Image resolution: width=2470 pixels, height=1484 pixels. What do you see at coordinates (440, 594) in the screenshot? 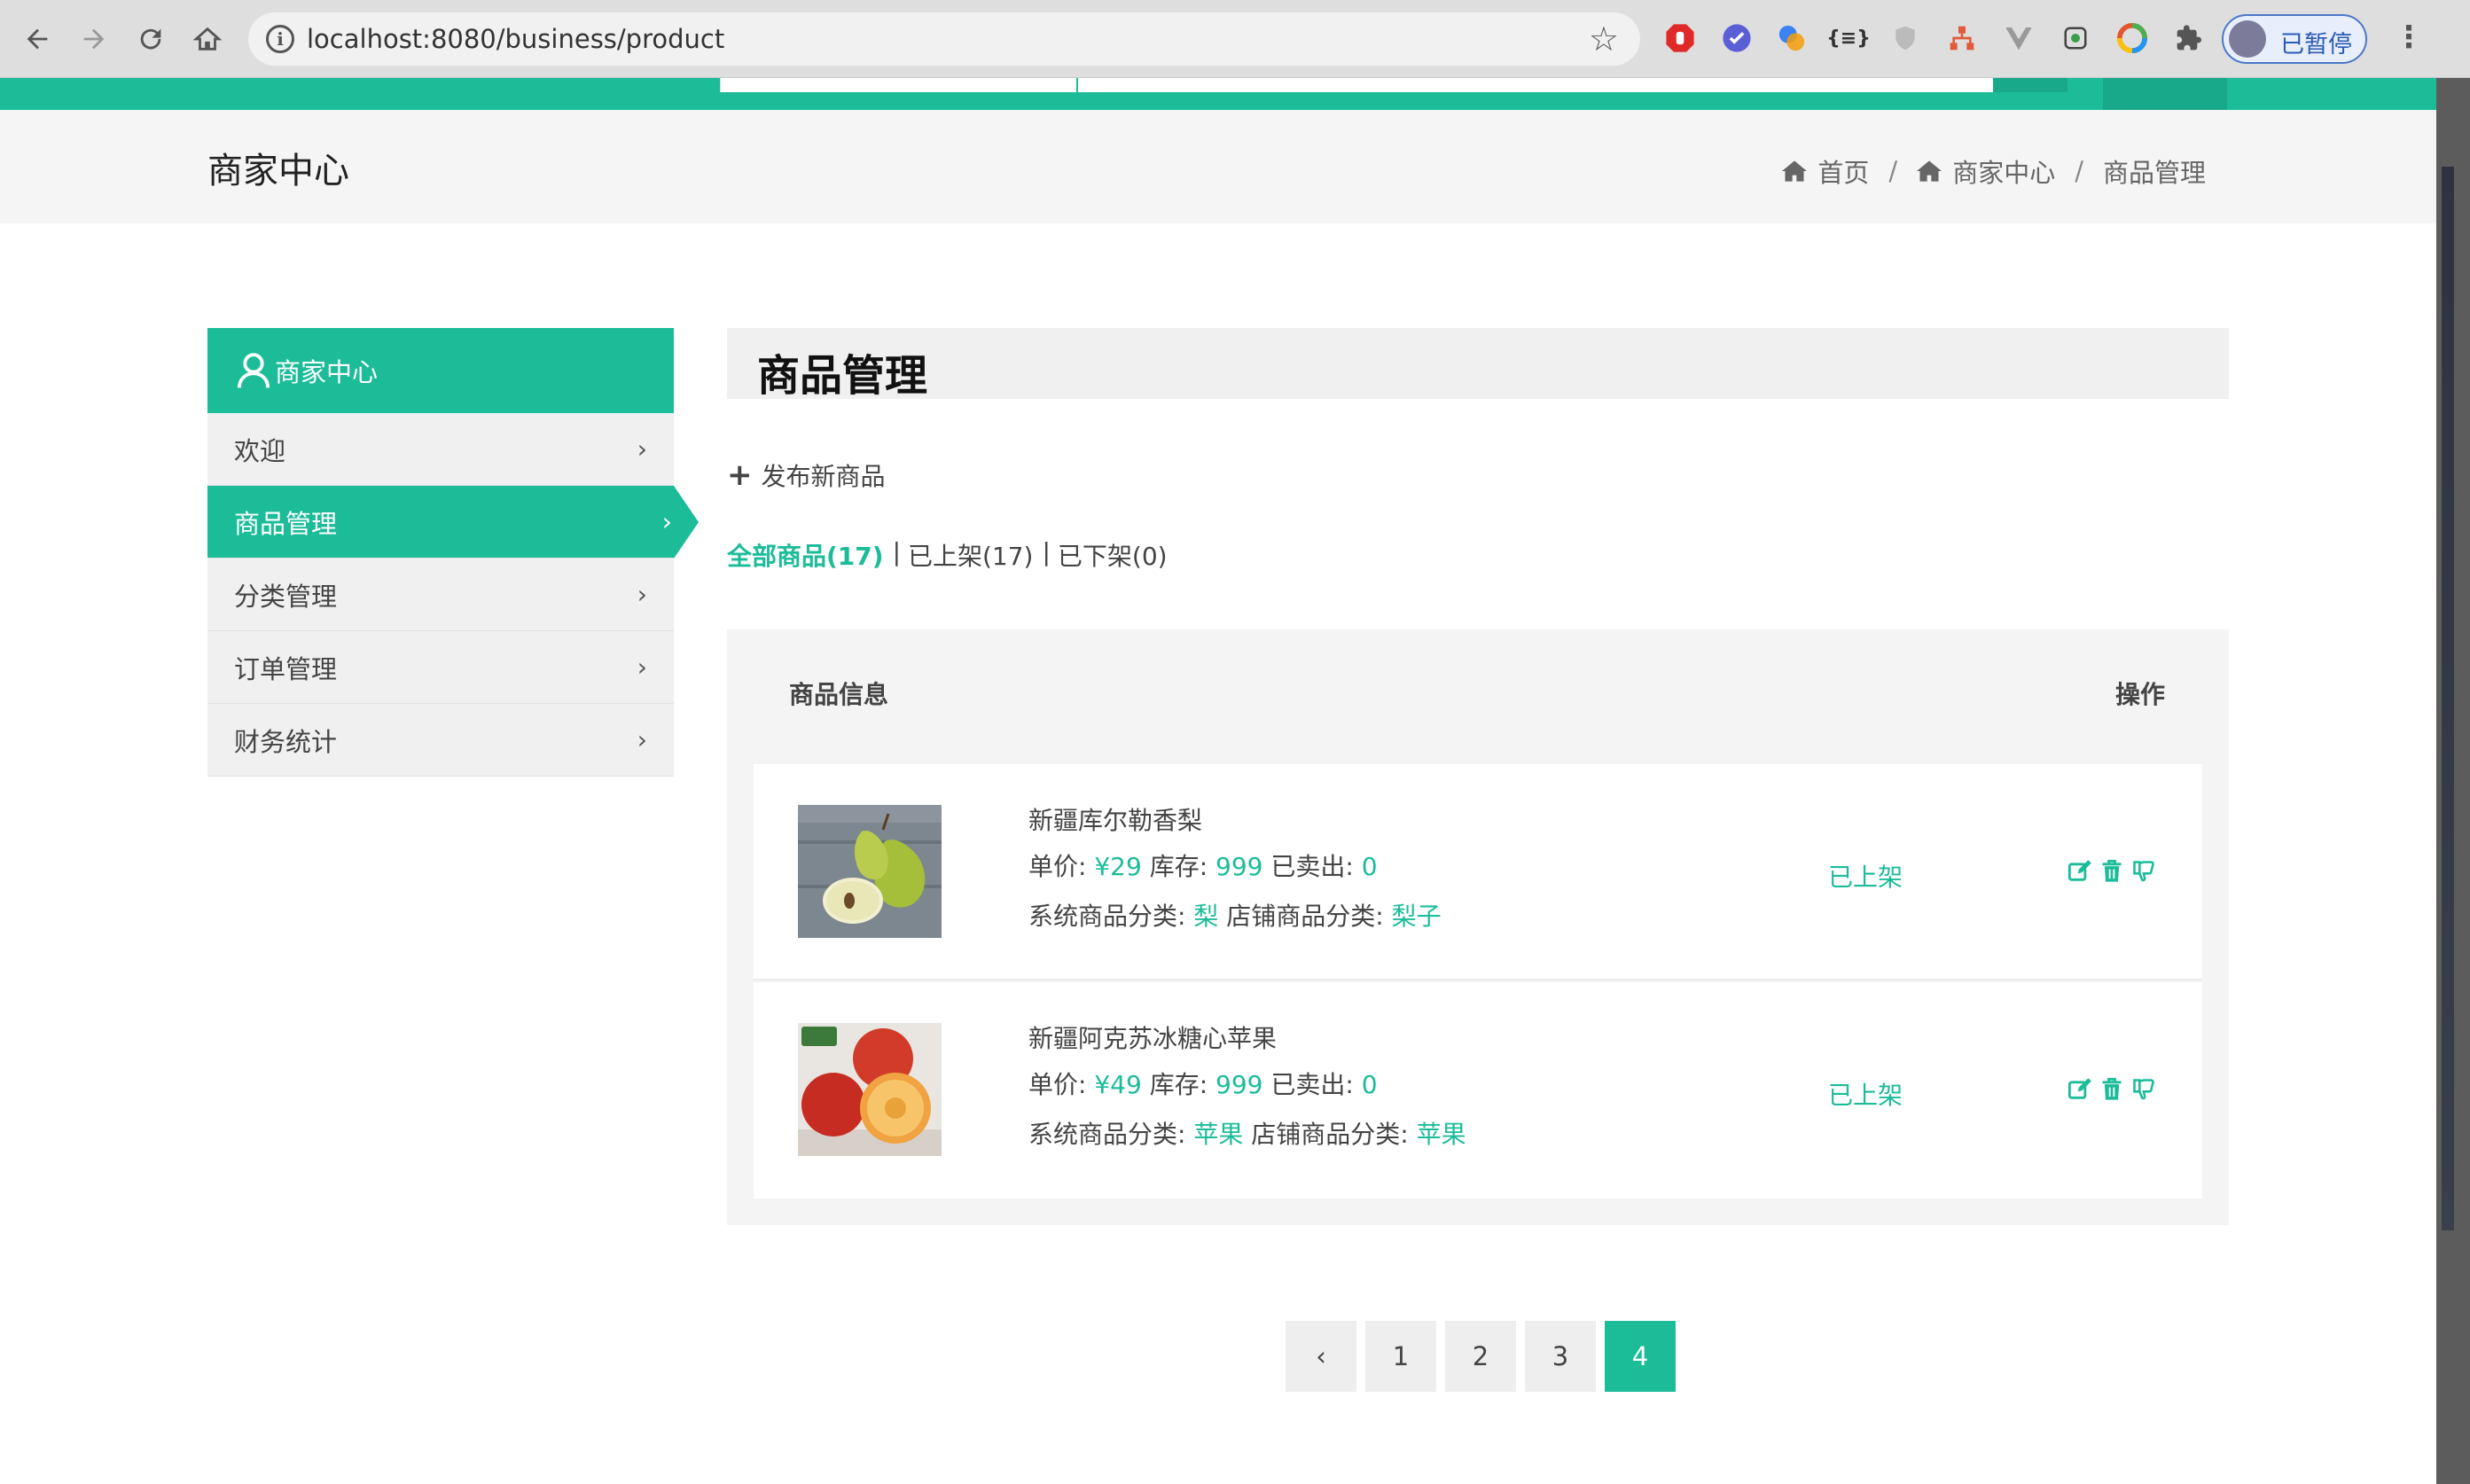
I see `sidebar-item-categories: 分类管理 ›` at bounding box center [440, 594].